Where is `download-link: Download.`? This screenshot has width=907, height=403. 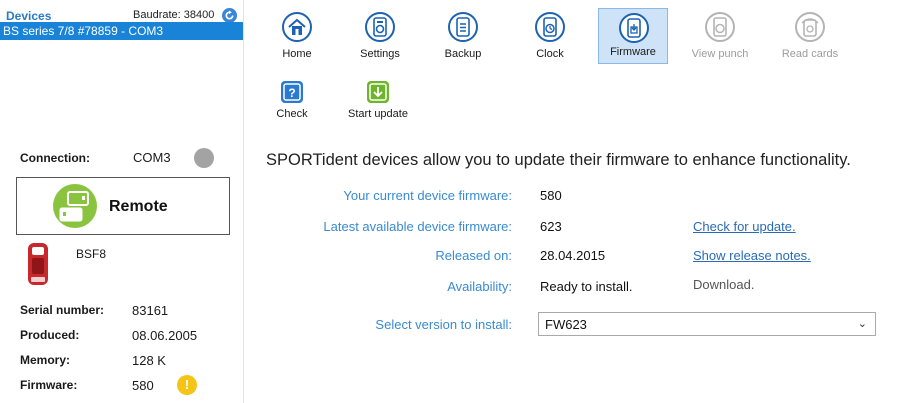 download-link: Download. is located at coordinates (723, 284).